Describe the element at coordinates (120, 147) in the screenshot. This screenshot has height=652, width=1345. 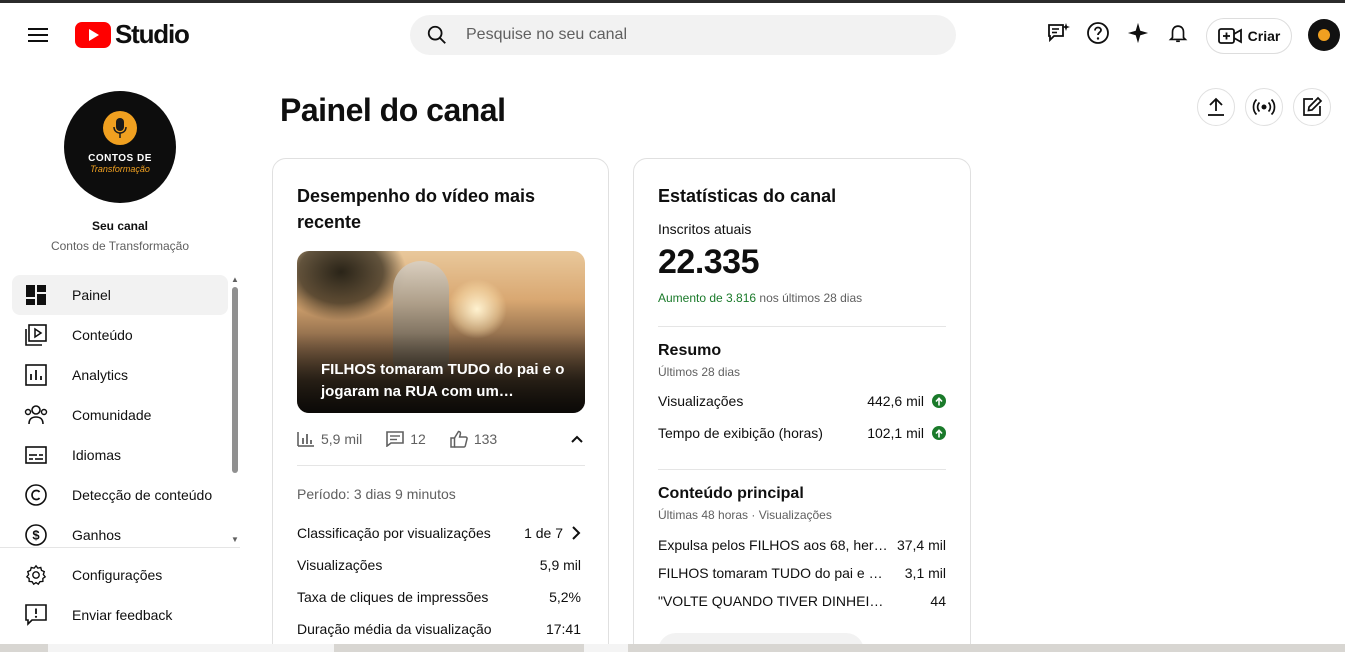
I see `channel-avatar: CONTOS DE Transformação` at that location.